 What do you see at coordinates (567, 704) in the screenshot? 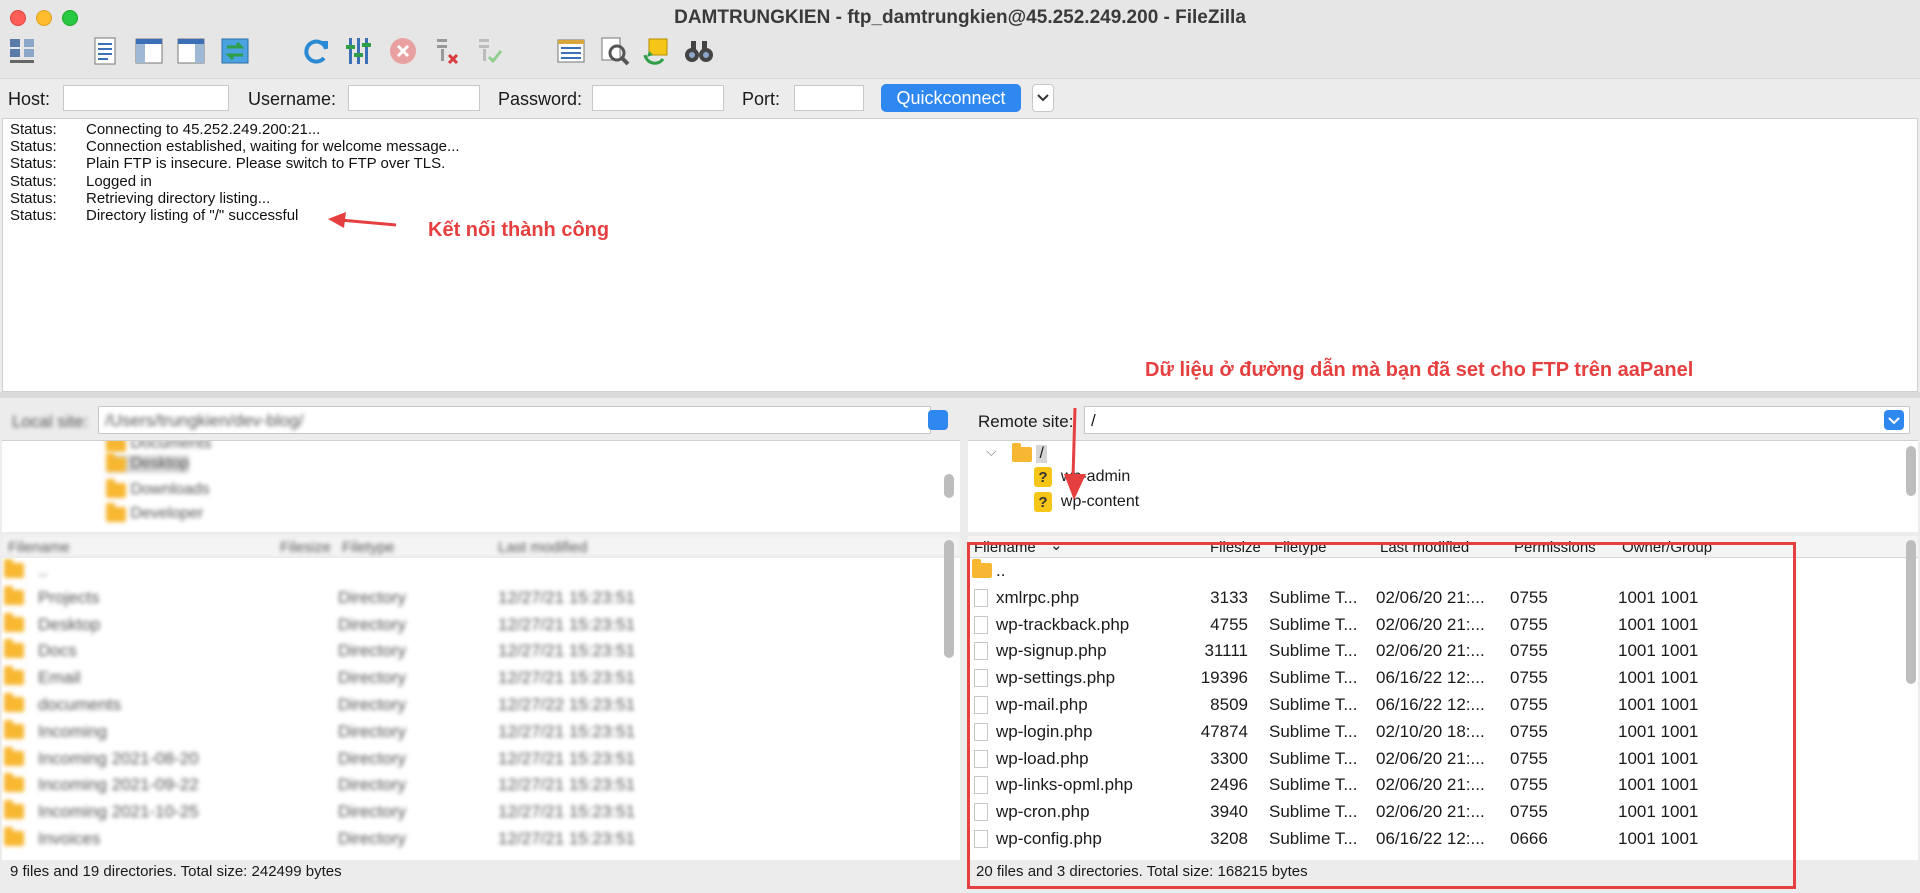
I see `modified-cell: 12/27/22 15:23:51` at bounding box center [567, 704].